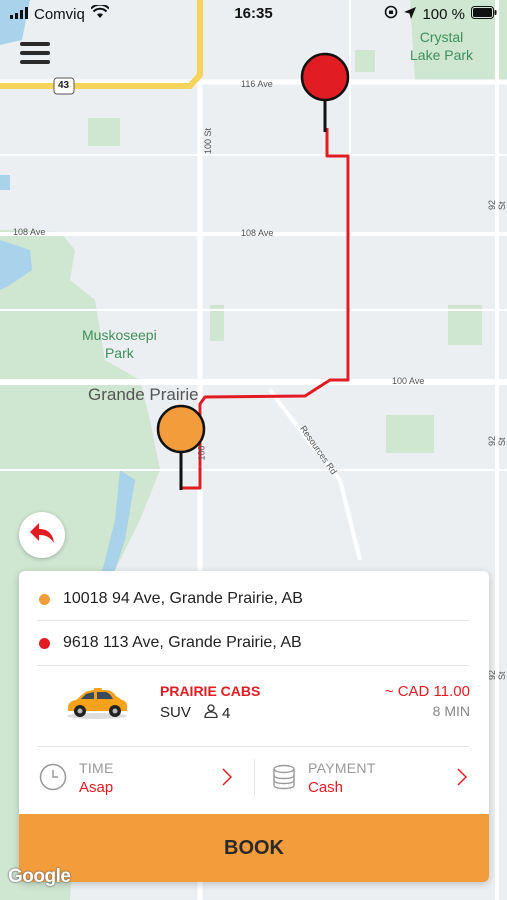  Describe the element at coordinates (182, 642) in the screenshot. I see `dropoff-address: 9618 113 Ave, Grande Prairie, AB` at that location.